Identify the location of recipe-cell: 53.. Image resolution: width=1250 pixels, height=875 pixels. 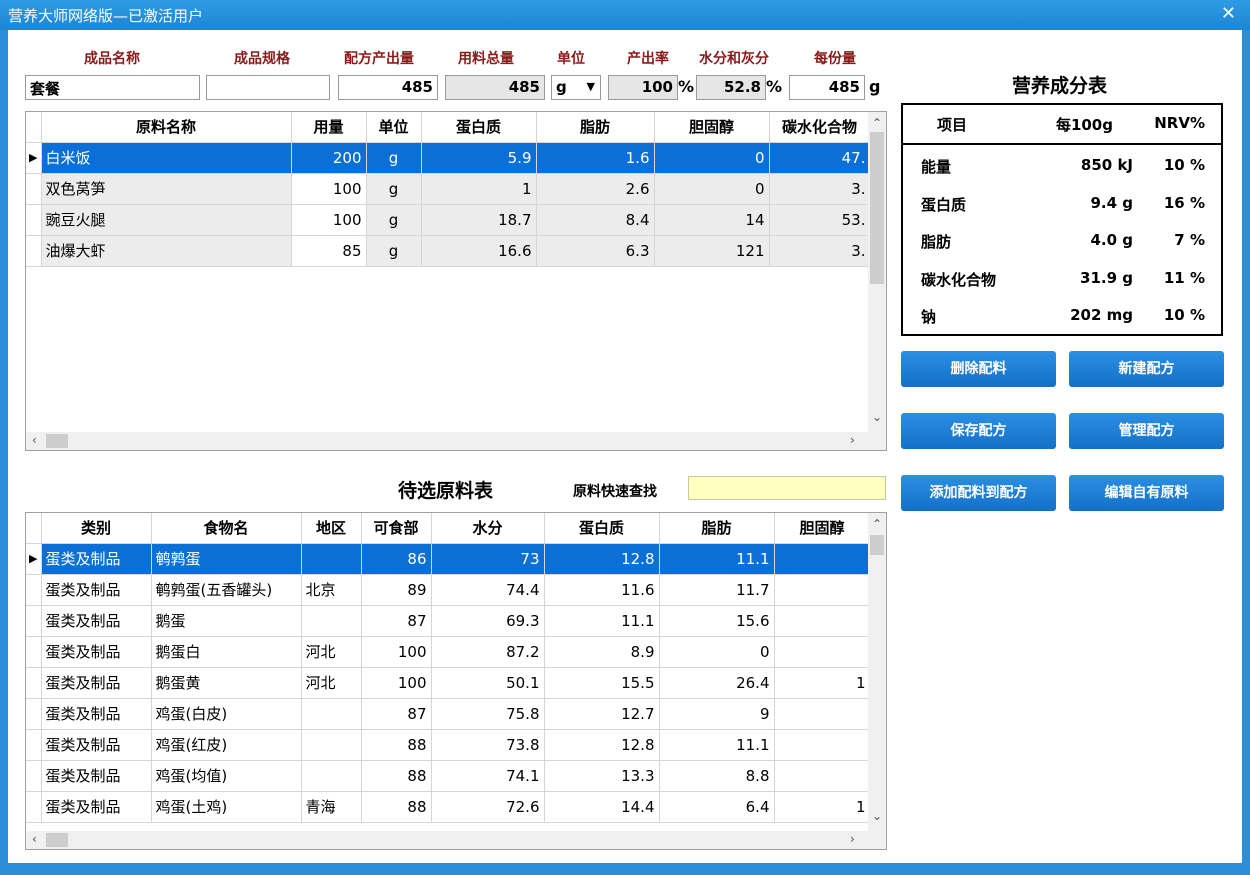
(820, 220).